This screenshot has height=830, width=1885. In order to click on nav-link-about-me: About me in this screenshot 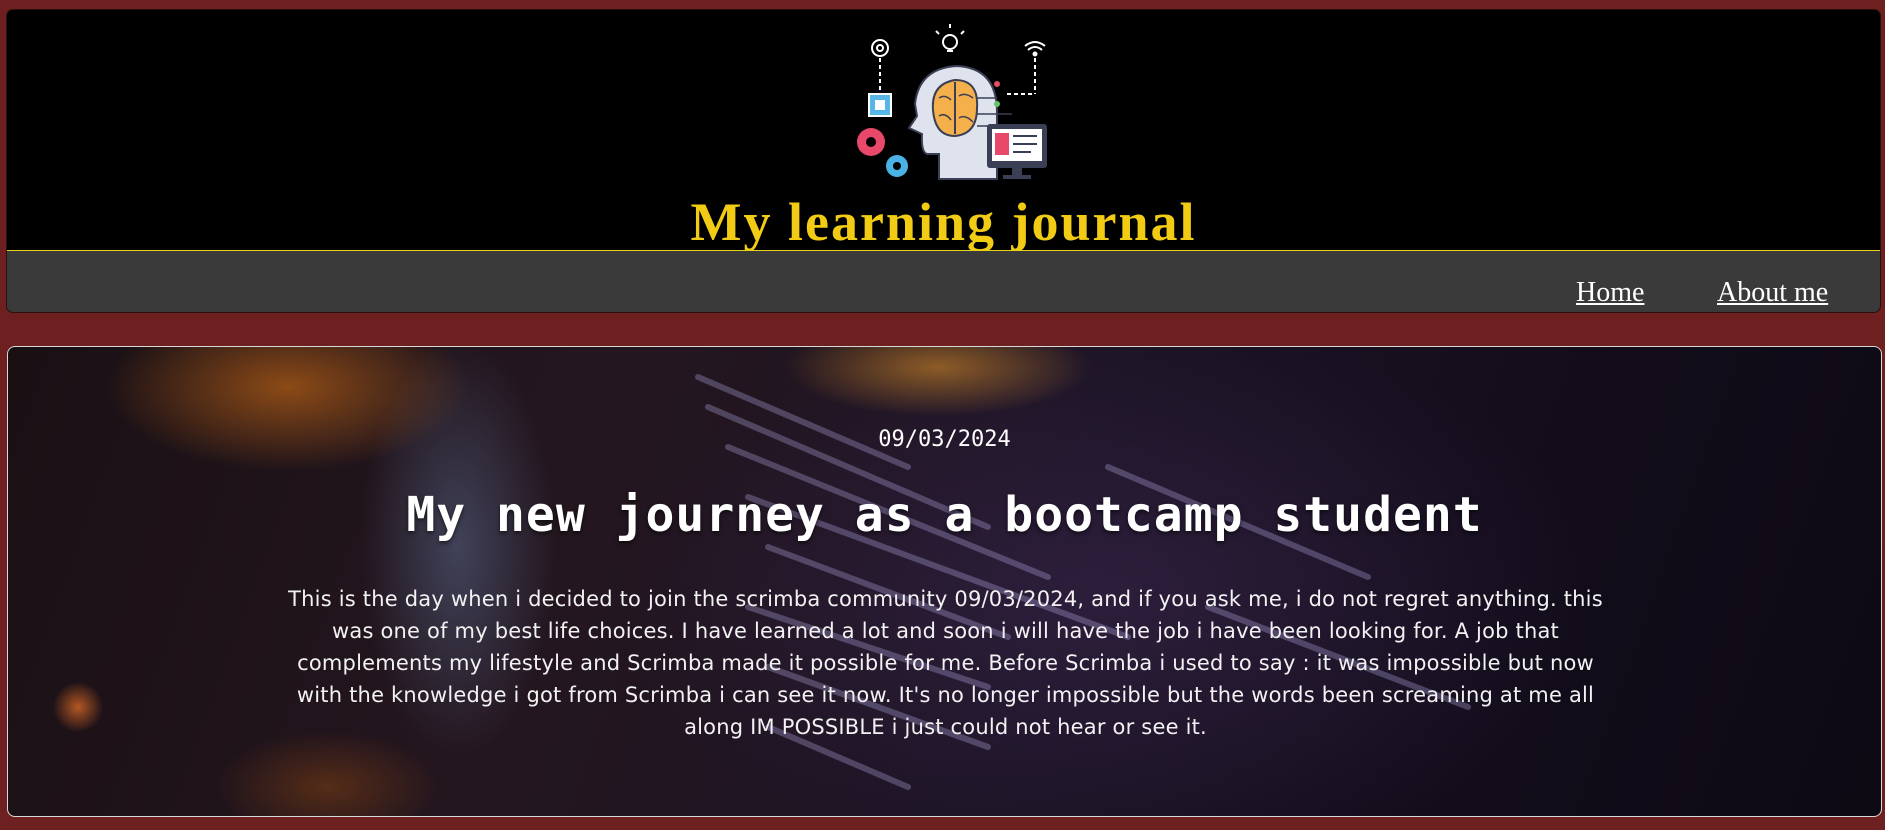, I will do `click(1772, 293)`.